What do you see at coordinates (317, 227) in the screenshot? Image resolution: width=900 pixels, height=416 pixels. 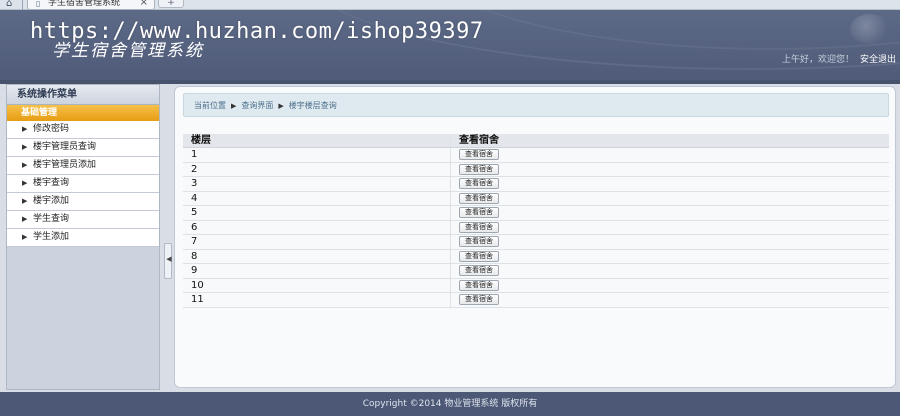 I see `floor-number-cell: 6` at bounding box center [317, 227].